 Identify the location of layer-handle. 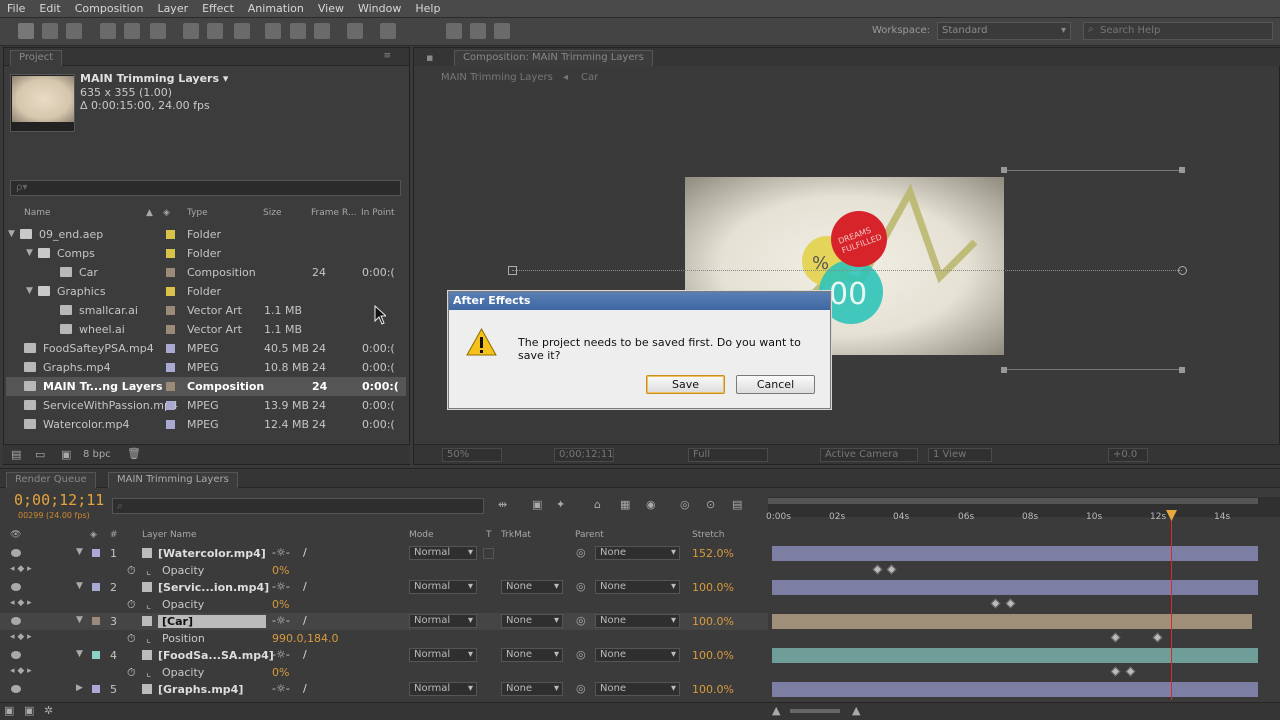
(1004, 170).